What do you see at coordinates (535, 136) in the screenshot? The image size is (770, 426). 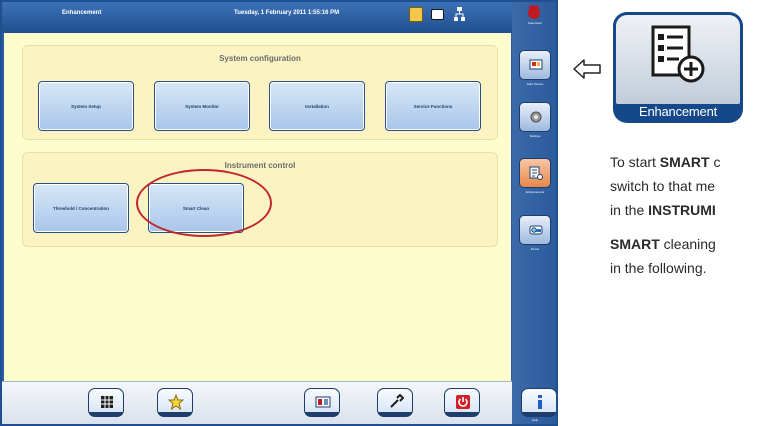 I see `sidebar-label-settings: Settings` at bounding box center [535, 136].